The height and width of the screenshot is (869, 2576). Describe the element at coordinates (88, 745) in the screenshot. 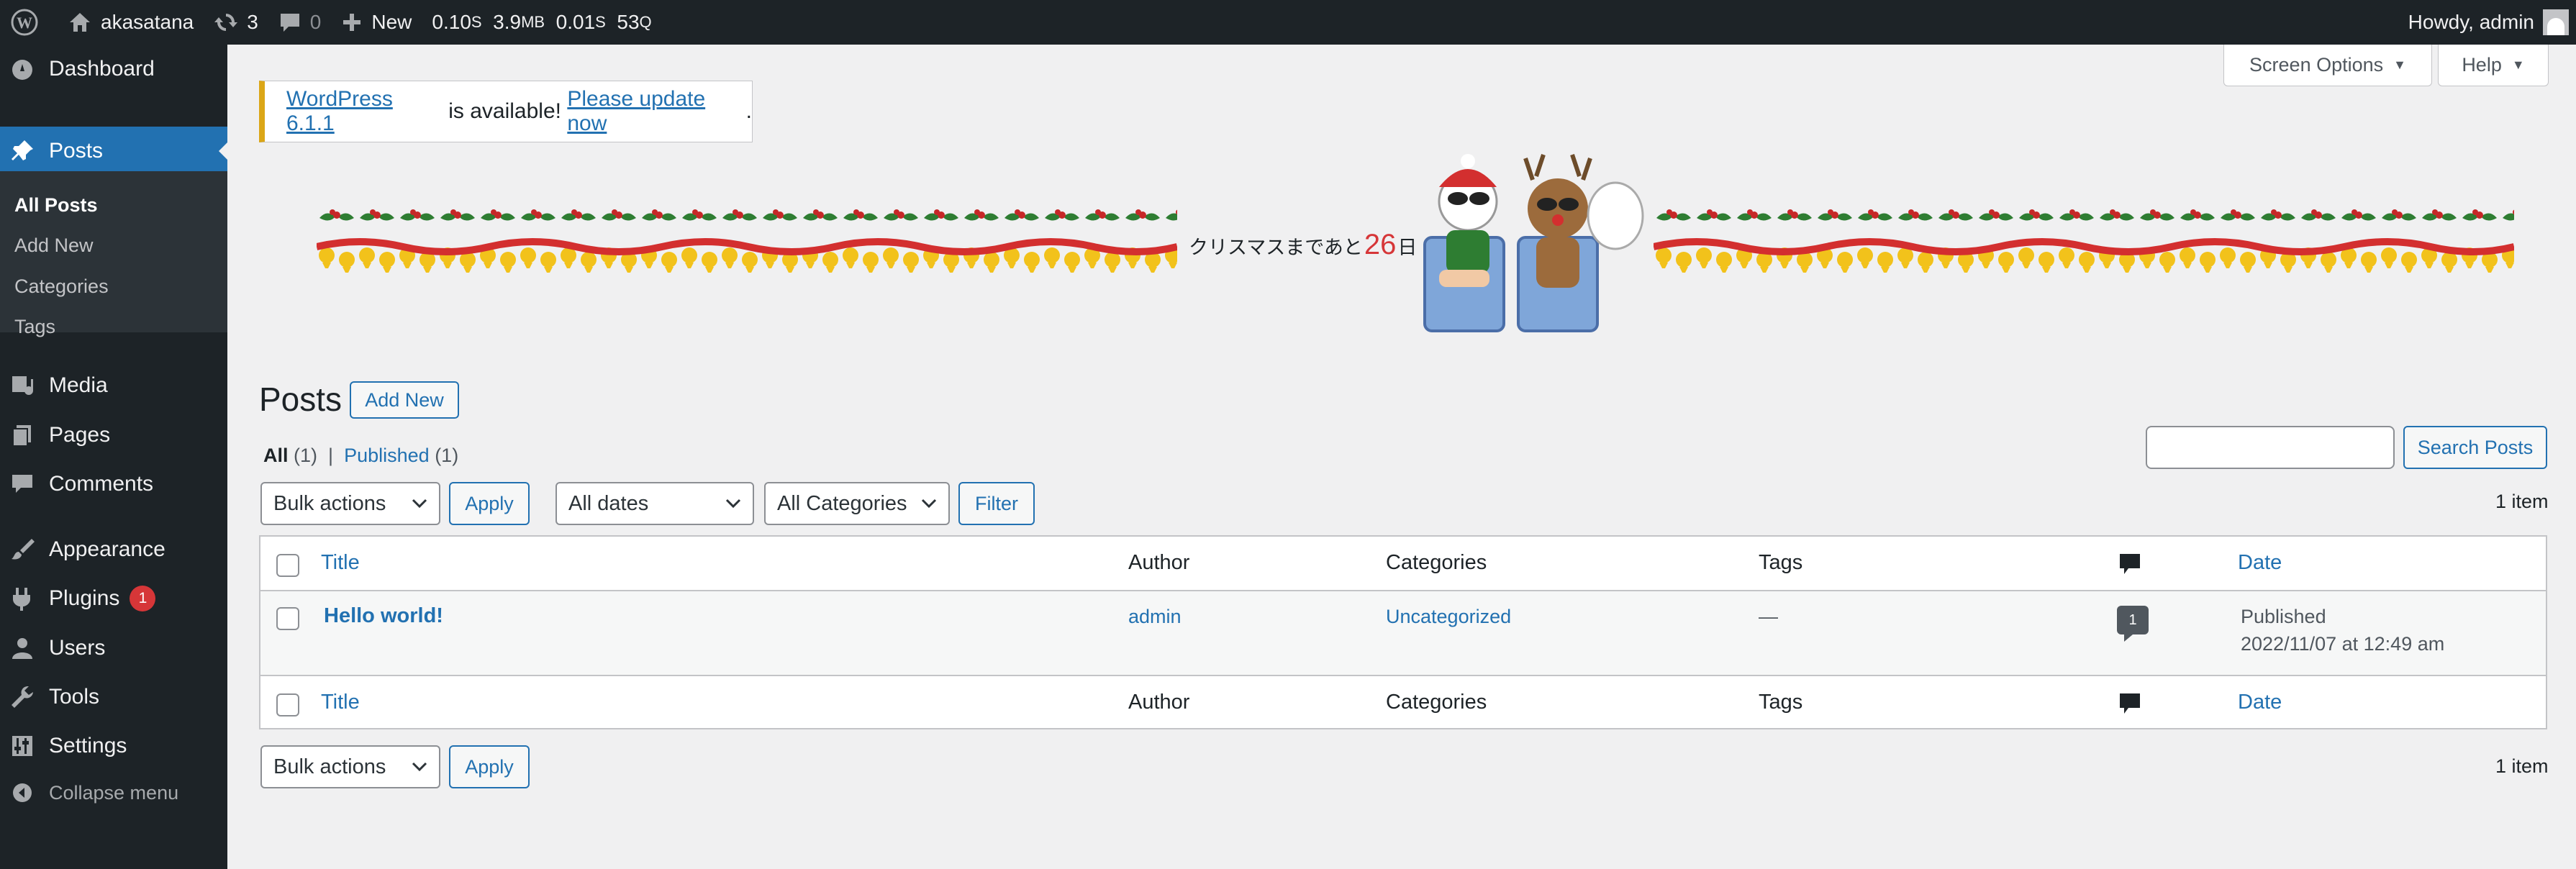

I see `menu-settings-label: Settings` at that location.